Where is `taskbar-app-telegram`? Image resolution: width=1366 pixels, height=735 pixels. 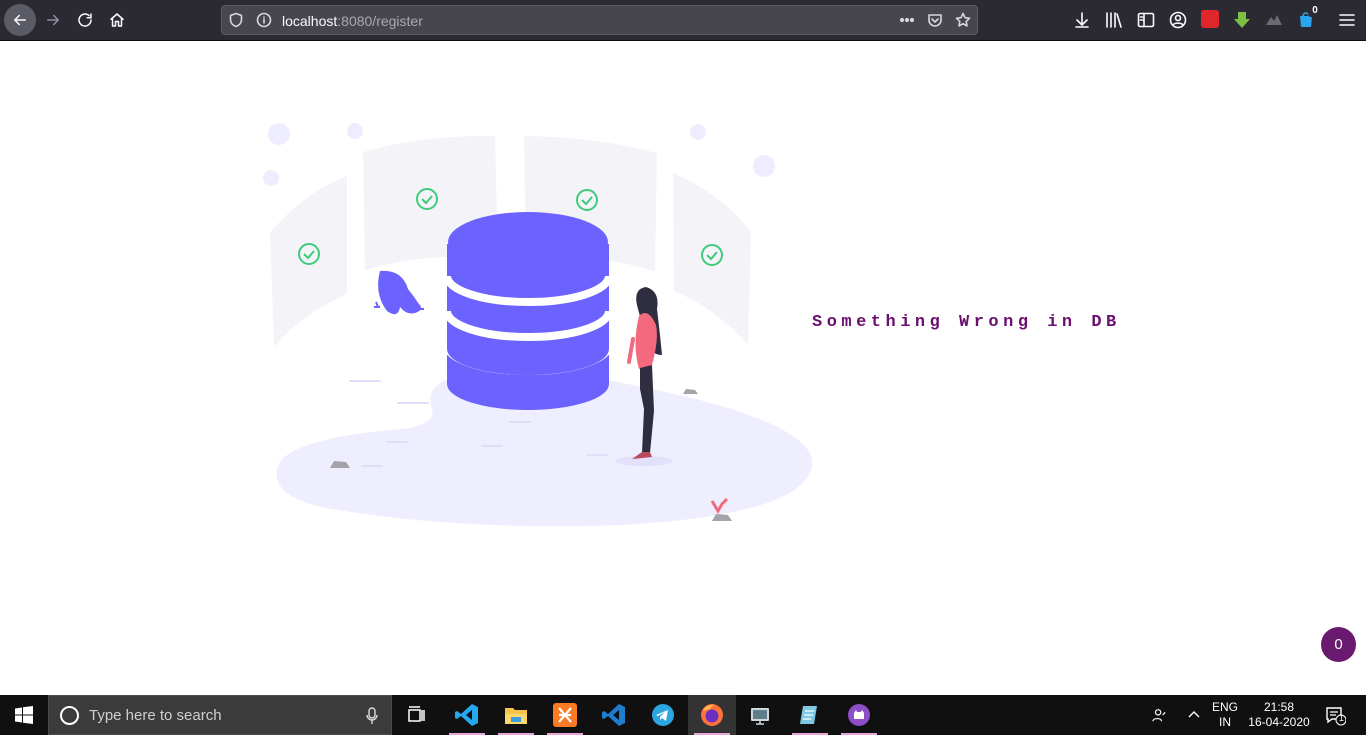
taskbar-app-telegram is located at coordinates (663, 715).